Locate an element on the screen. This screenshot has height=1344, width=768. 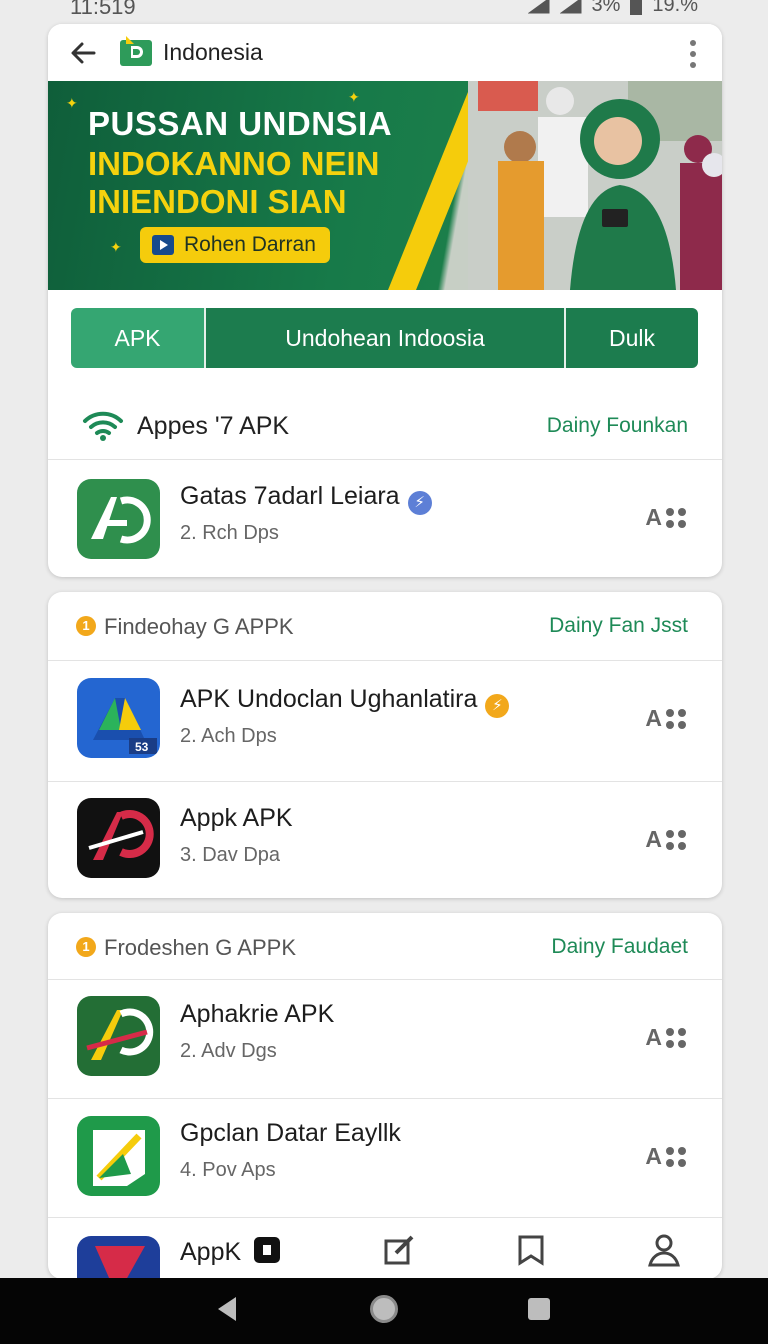
paper-green-icon is located at coordinates (118, 1156).